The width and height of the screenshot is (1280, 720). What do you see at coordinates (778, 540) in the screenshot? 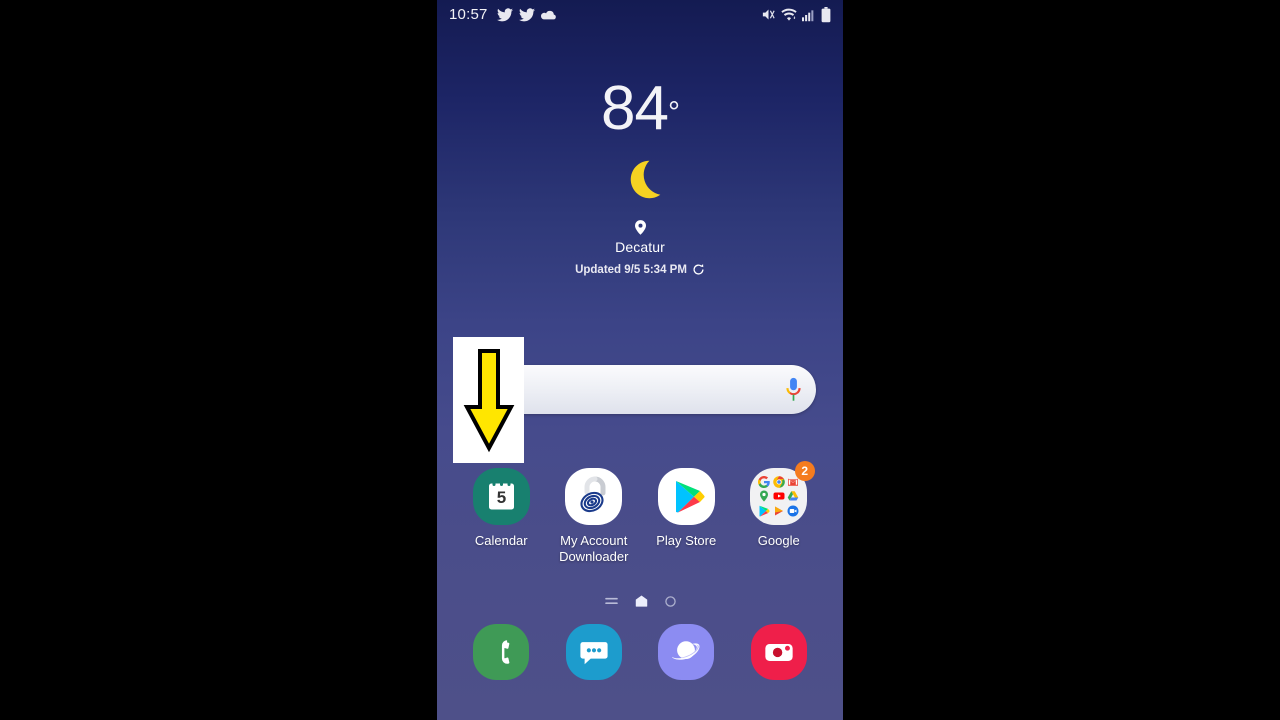
I see `app-label: Google` at bounding box center [778, 540].